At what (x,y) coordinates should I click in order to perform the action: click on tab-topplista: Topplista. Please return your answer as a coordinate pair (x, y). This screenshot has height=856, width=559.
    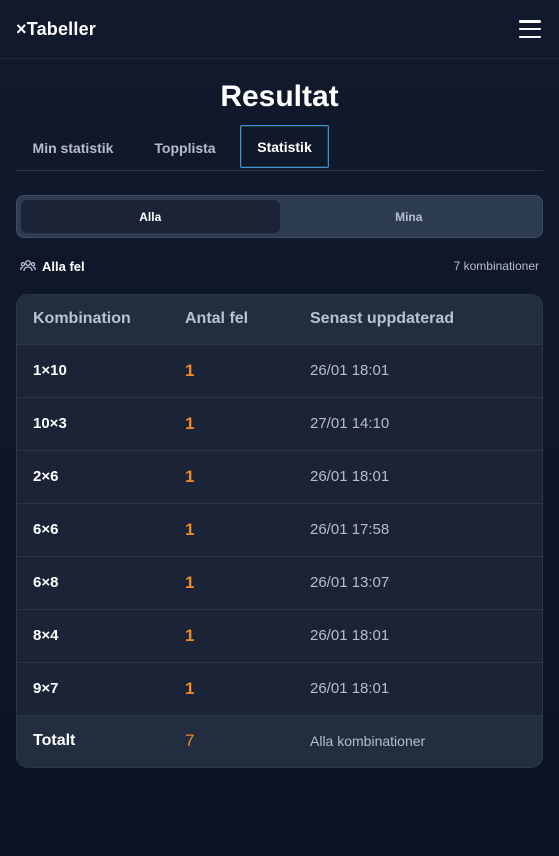
    Looking at the image, I should click on (185, 147).